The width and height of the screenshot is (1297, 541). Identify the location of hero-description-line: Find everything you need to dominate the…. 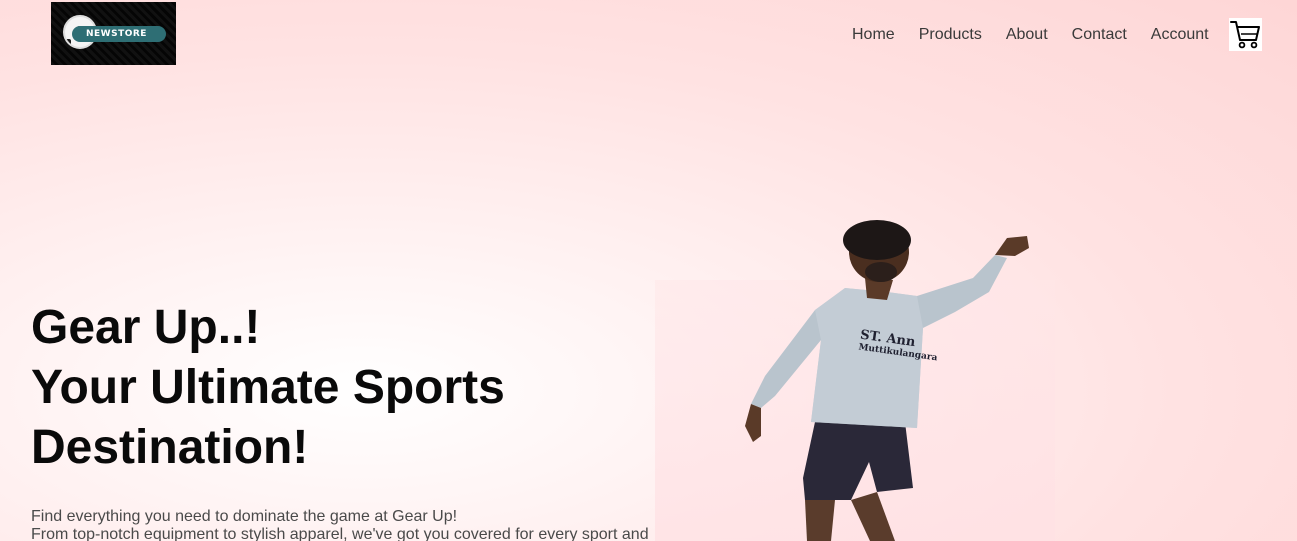
(244, 516).